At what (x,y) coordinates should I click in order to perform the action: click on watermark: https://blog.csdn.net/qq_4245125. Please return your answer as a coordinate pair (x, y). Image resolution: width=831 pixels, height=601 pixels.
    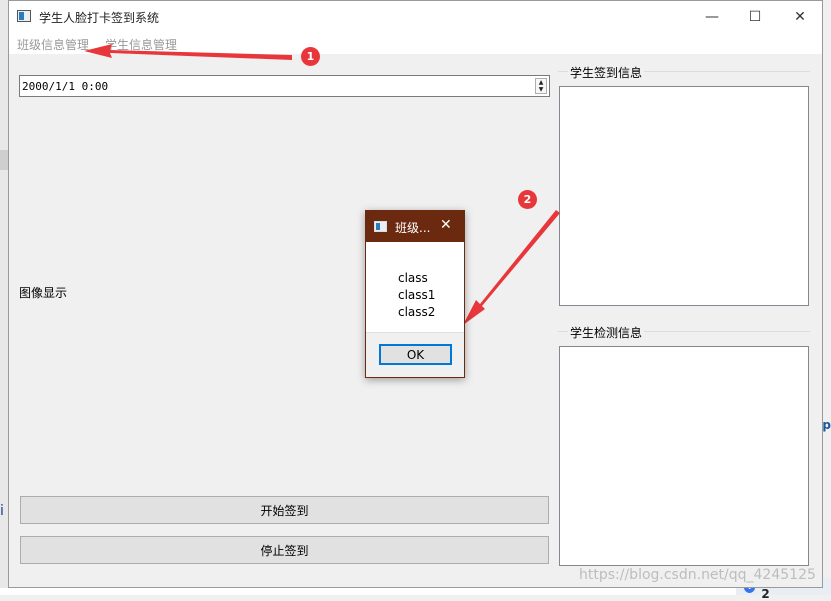
    Looking at the image, I should click on (697, 575).